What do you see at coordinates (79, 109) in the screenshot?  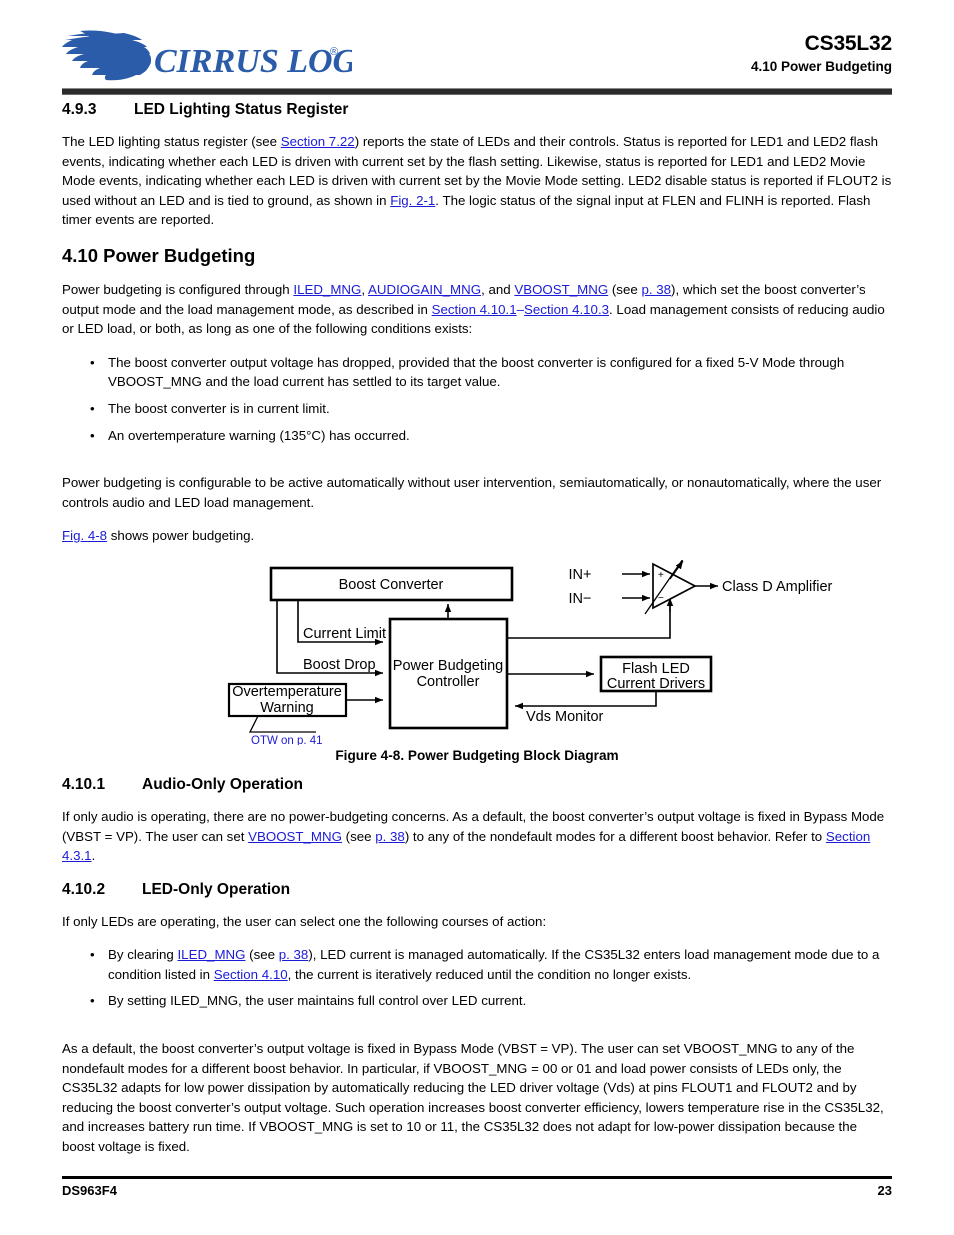 I see `heading-4-9-3-number: 4.9.3` at bounding box center [79, 109].